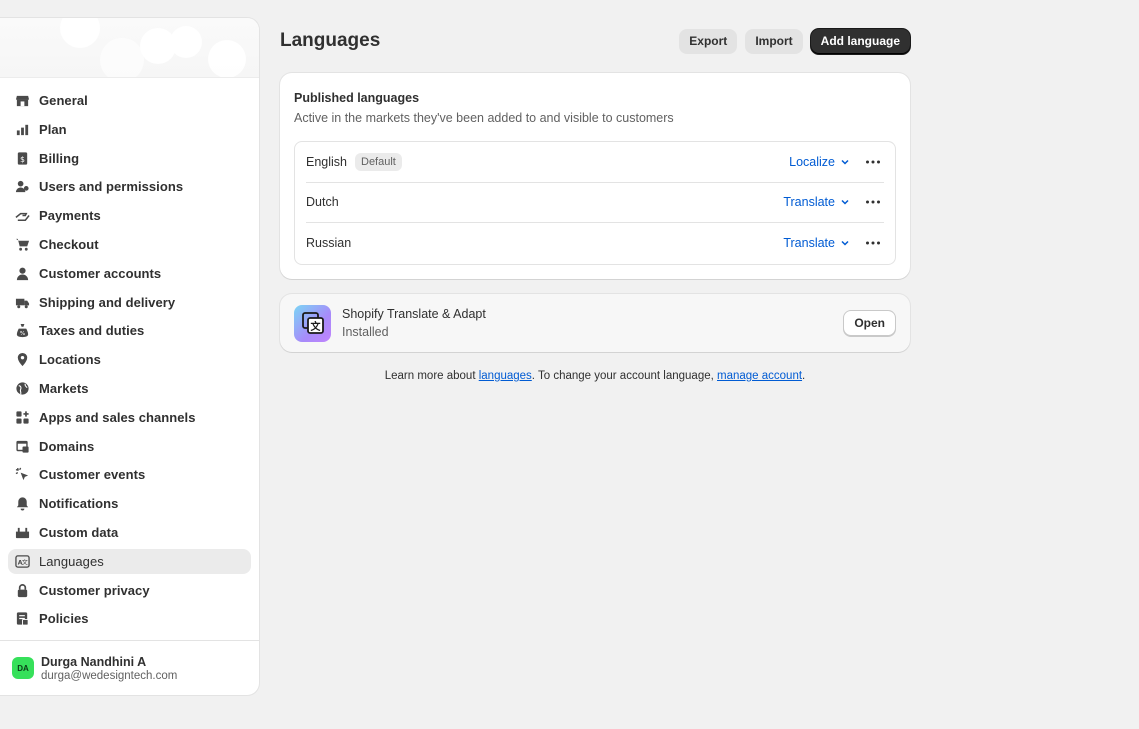 This screenshot has width=1139, height=729. Describe the element at coordinates (329, 243) in the screenshot. I see `language-name: Russian` at that location.